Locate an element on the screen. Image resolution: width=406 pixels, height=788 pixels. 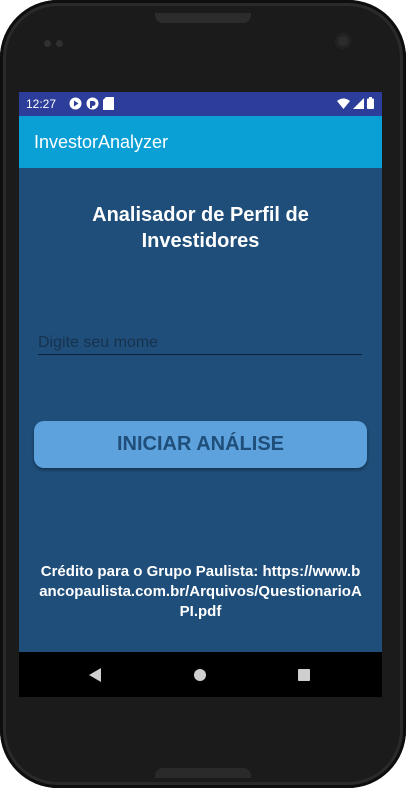
name-input is located at coordinates (200, 343).